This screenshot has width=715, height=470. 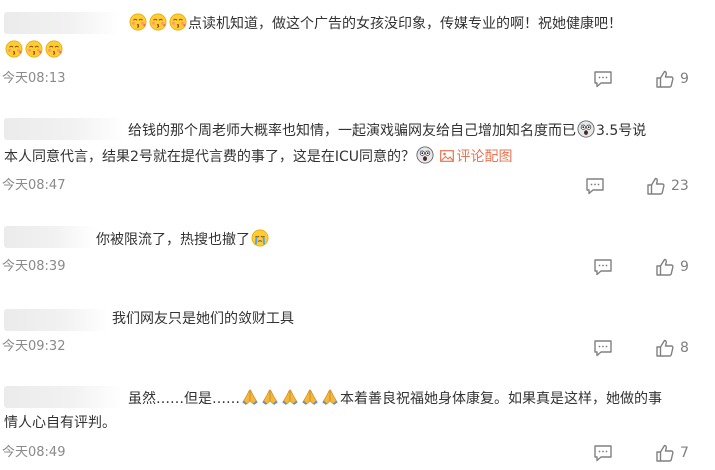 What do you see at coordinates (260, 238) in the screenshot?
I see `crying-face-emoji` at bounding box center [260, 238].